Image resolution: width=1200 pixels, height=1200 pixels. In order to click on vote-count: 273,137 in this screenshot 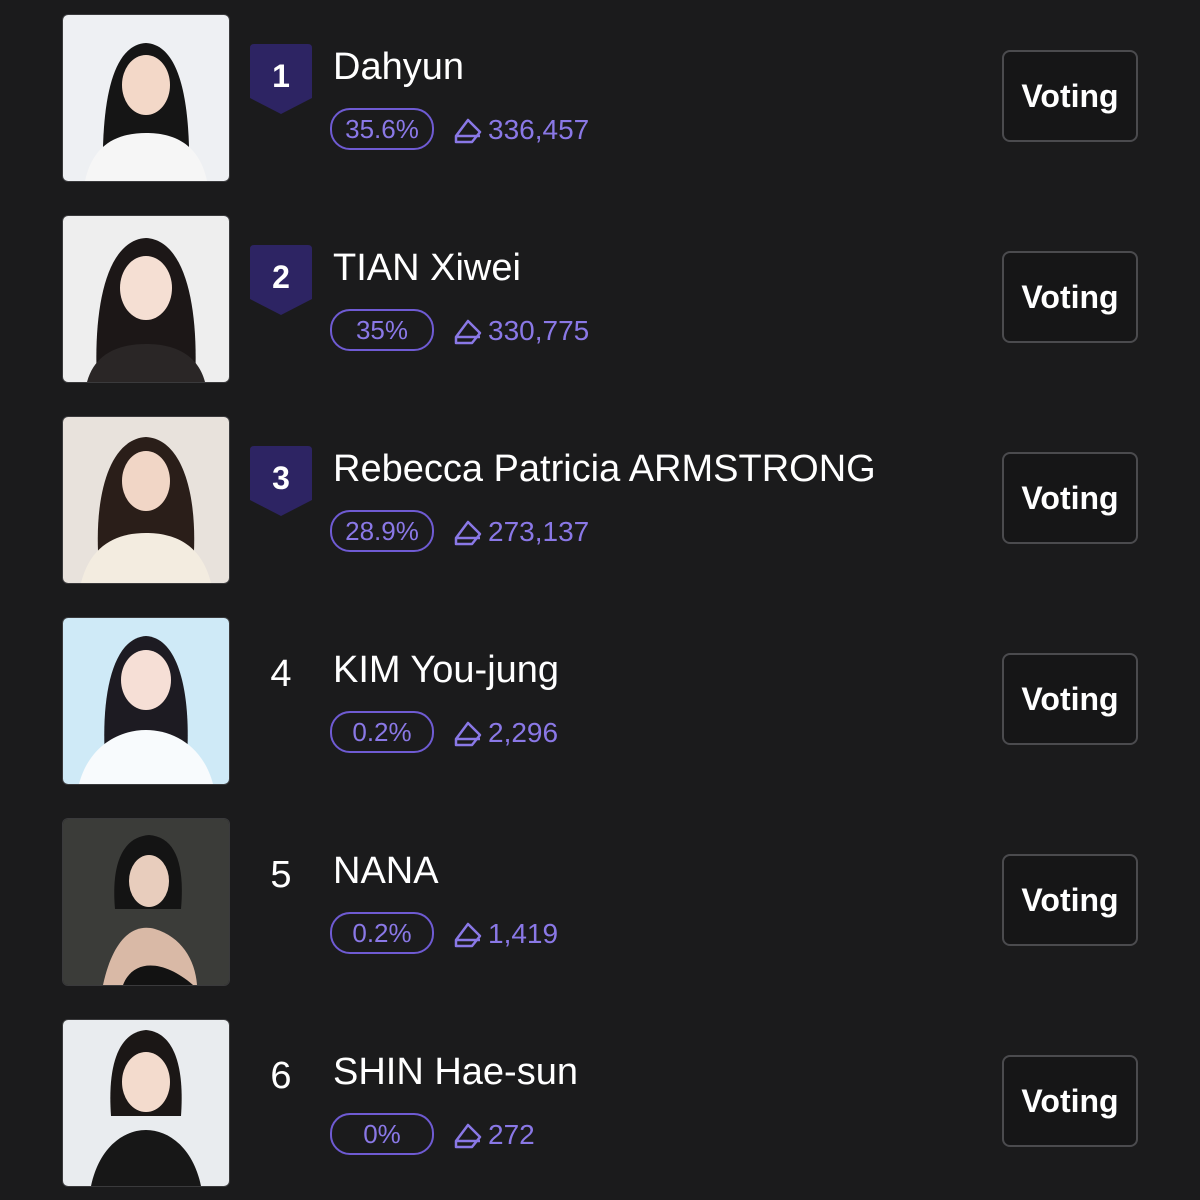, I will do `click(520, 532)`.